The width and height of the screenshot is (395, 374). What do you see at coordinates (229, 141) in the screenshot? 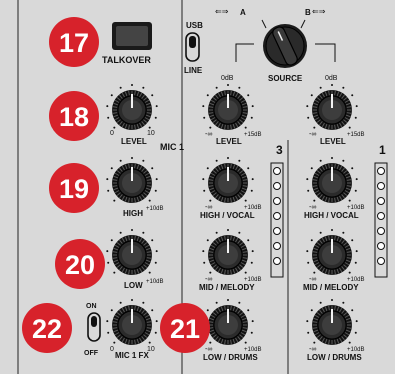
I see `ch3-level-label: LEVEL` at bounding box center [229, 141].